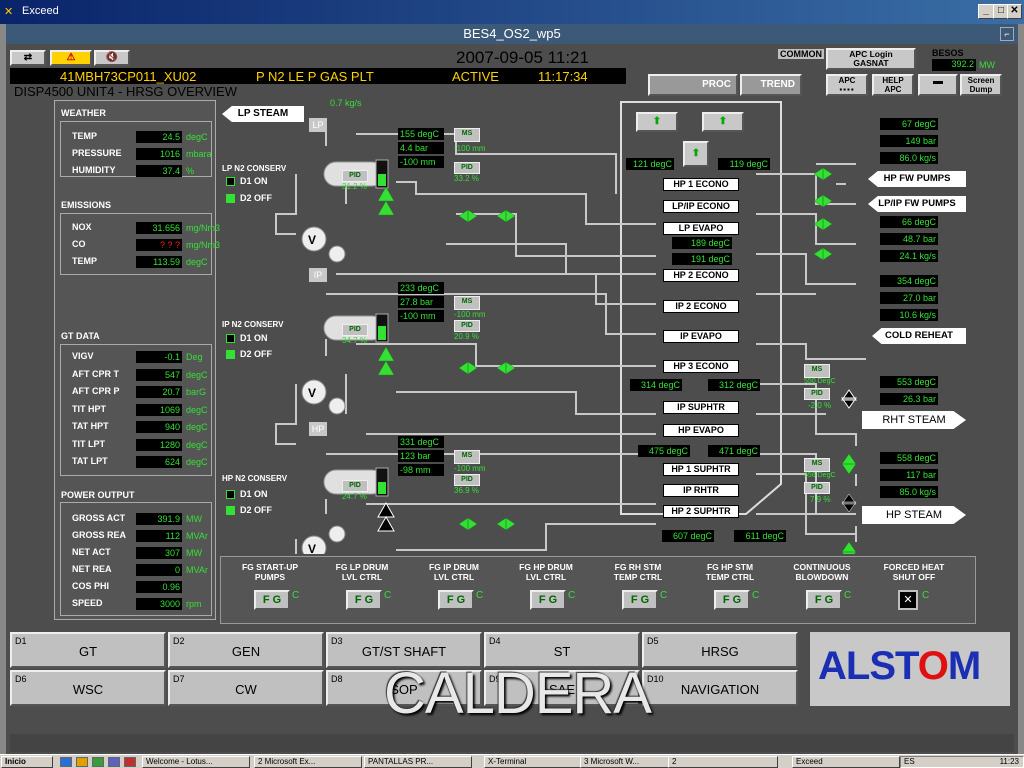  What do you see at coordinates (871, 59) in the screenshot?
I see `apc-login-button: APC Login GASNAT` at bounding box center [871, 59].